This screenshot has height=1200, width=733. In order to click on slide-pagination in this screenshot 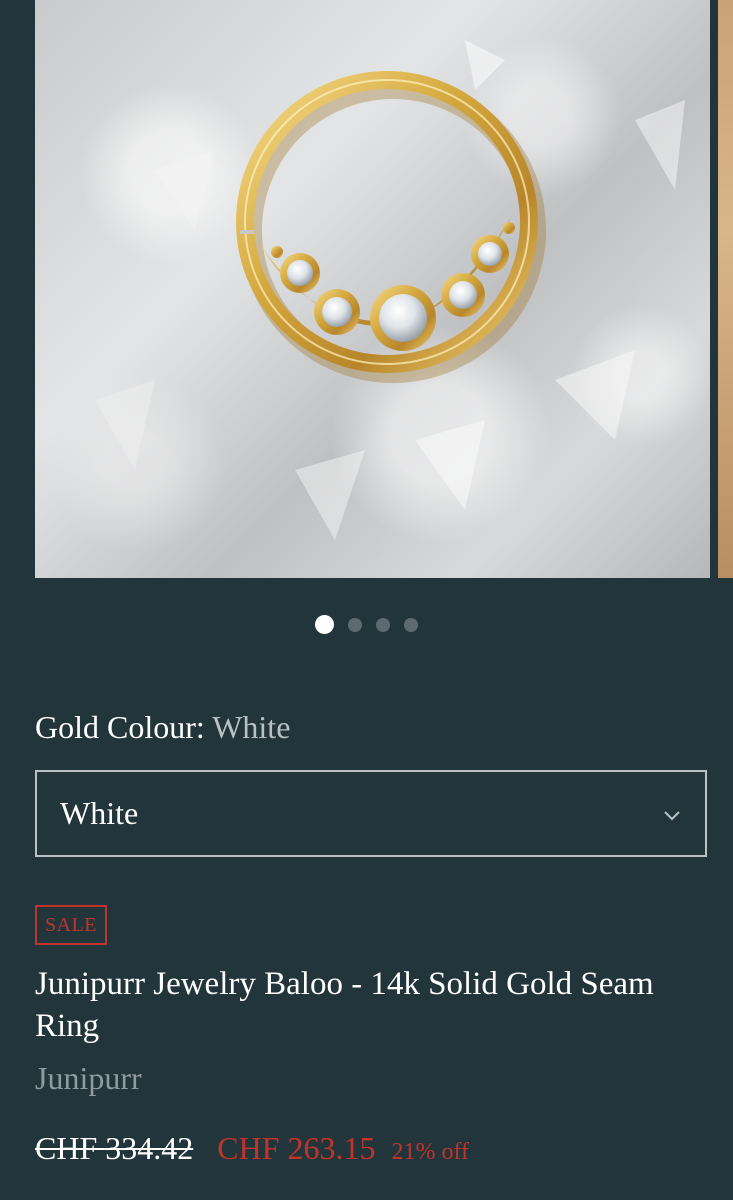, I will do `click(366, 624)`.